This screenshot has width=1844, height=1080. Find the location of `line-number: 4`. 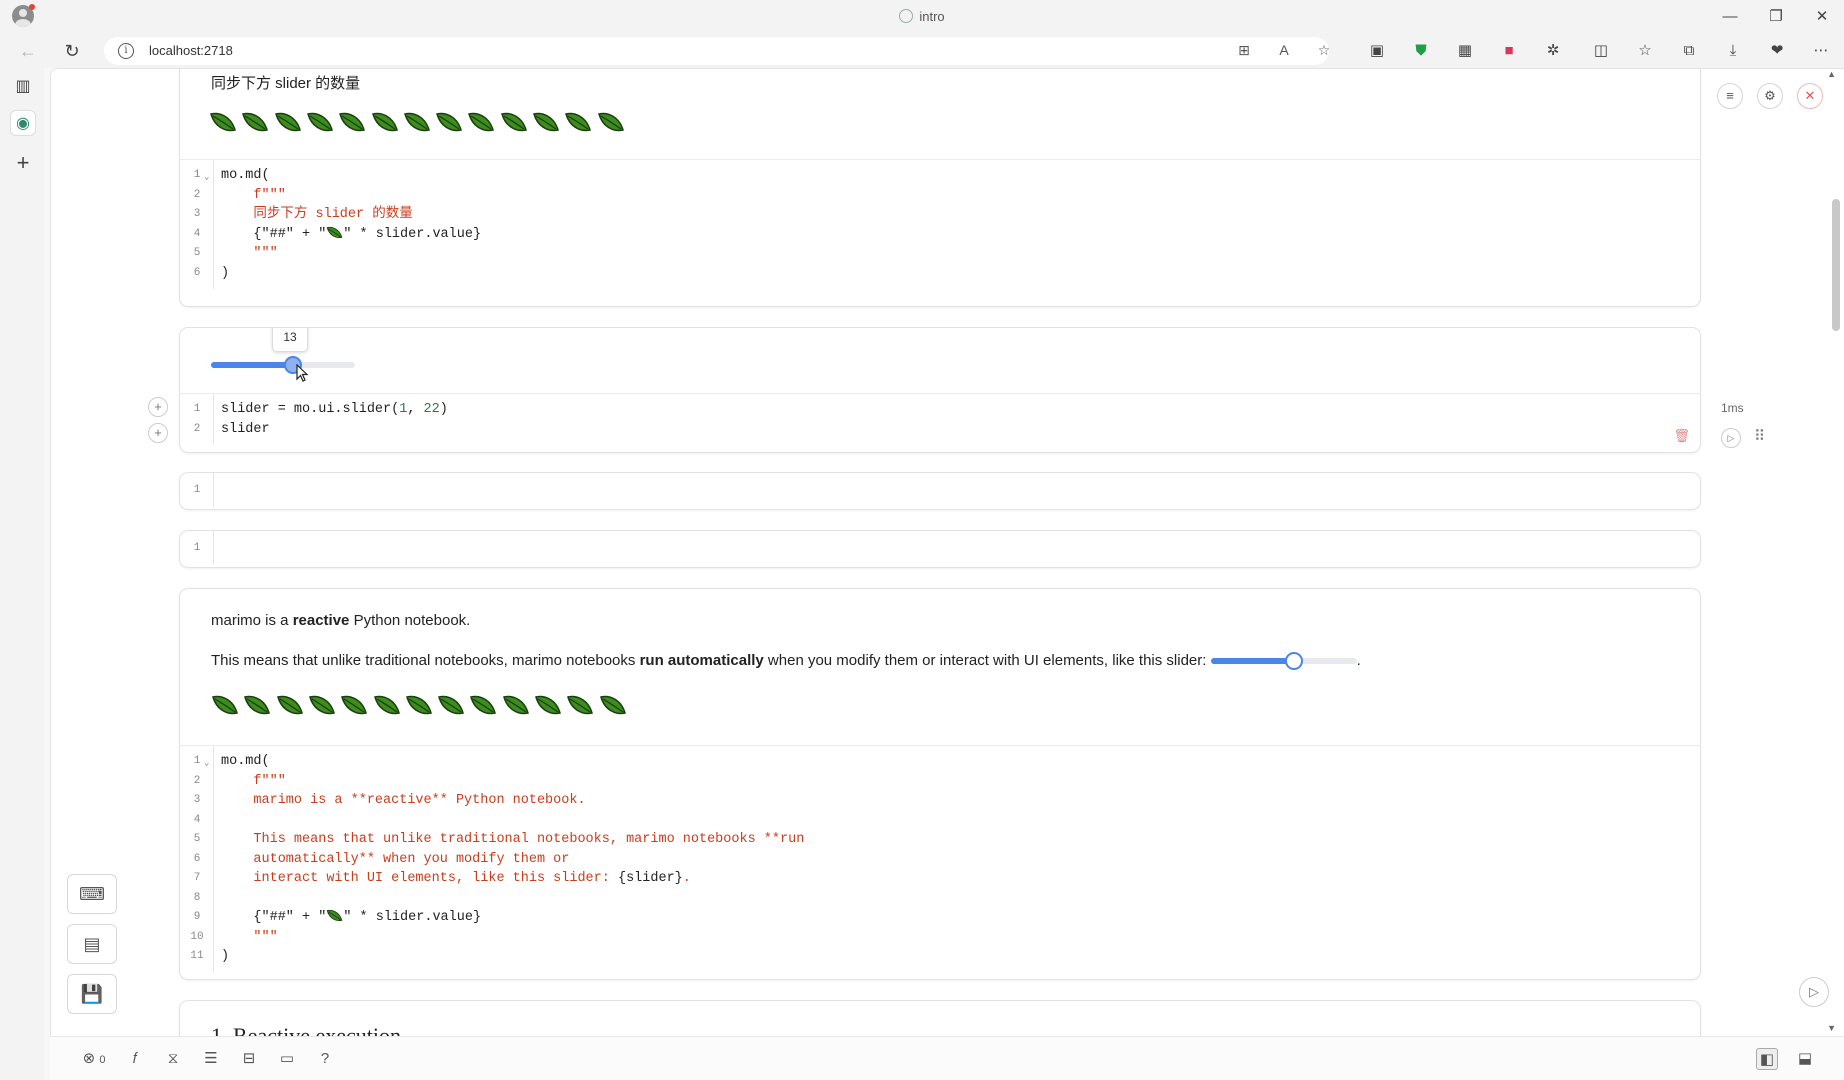

line-number: 4 is located at coordinates (197, 233).